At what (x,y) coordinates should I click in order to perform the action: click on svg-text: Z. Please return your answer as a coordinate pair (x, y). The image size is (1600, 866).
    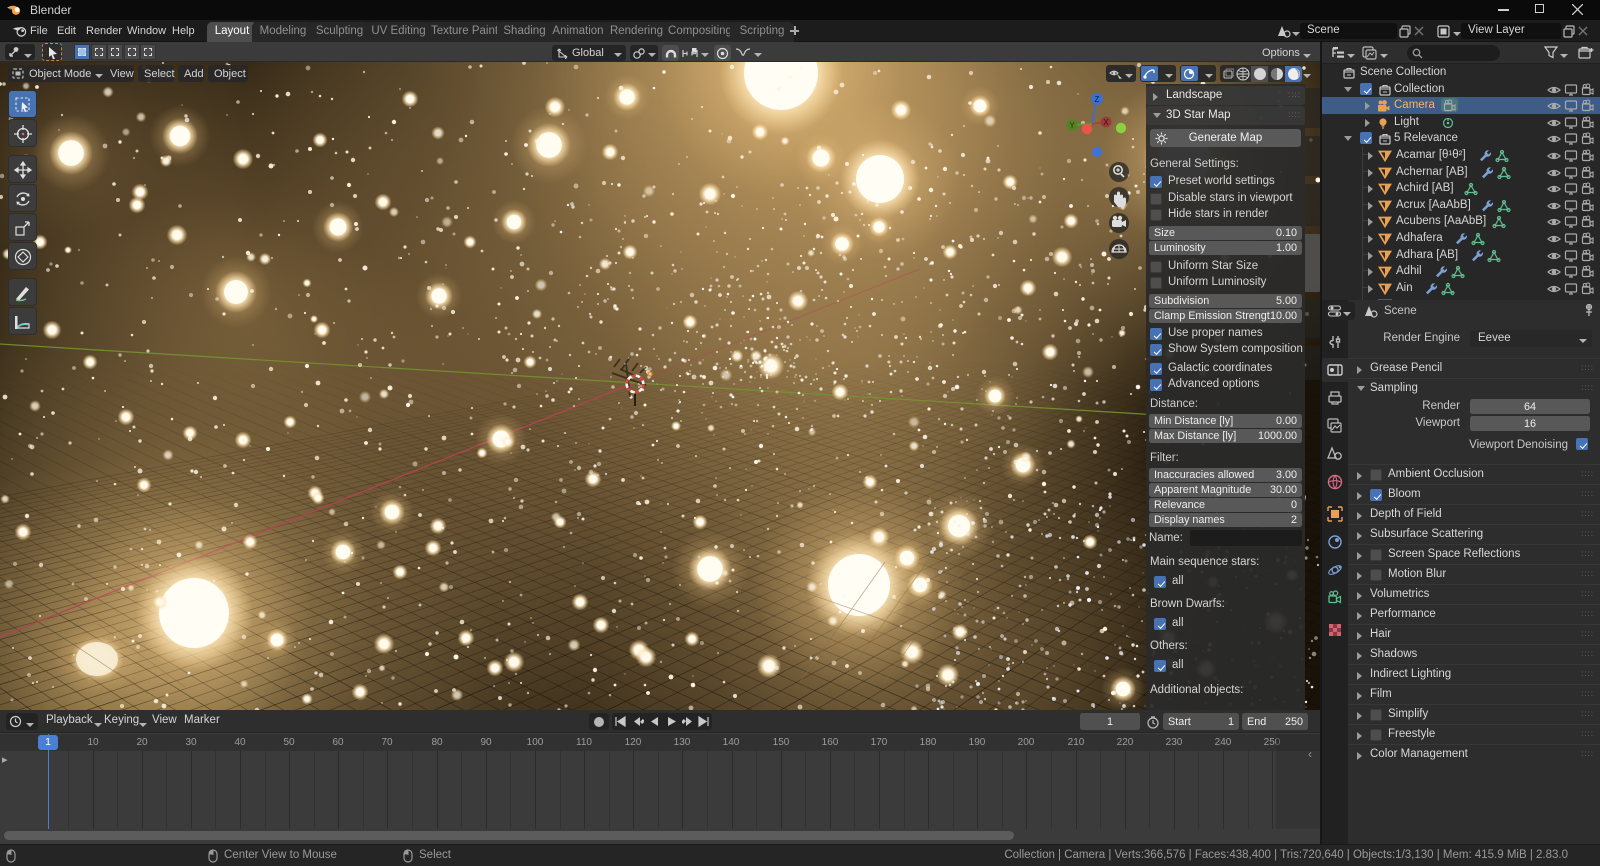
    Looking at the image, I should click on (1097, 99).